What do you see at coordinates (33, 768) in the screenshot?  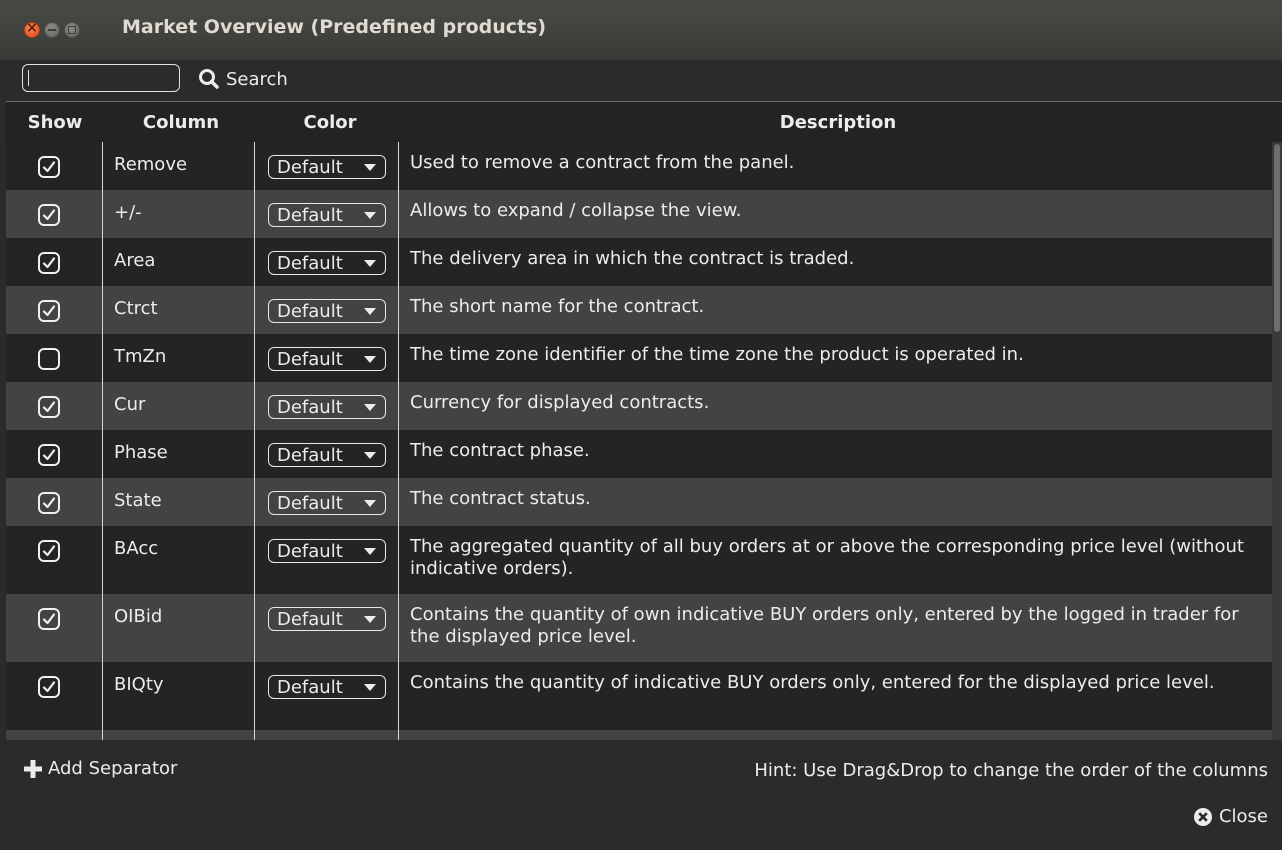 I see `plus-icon` at bounding box center [33, 768].